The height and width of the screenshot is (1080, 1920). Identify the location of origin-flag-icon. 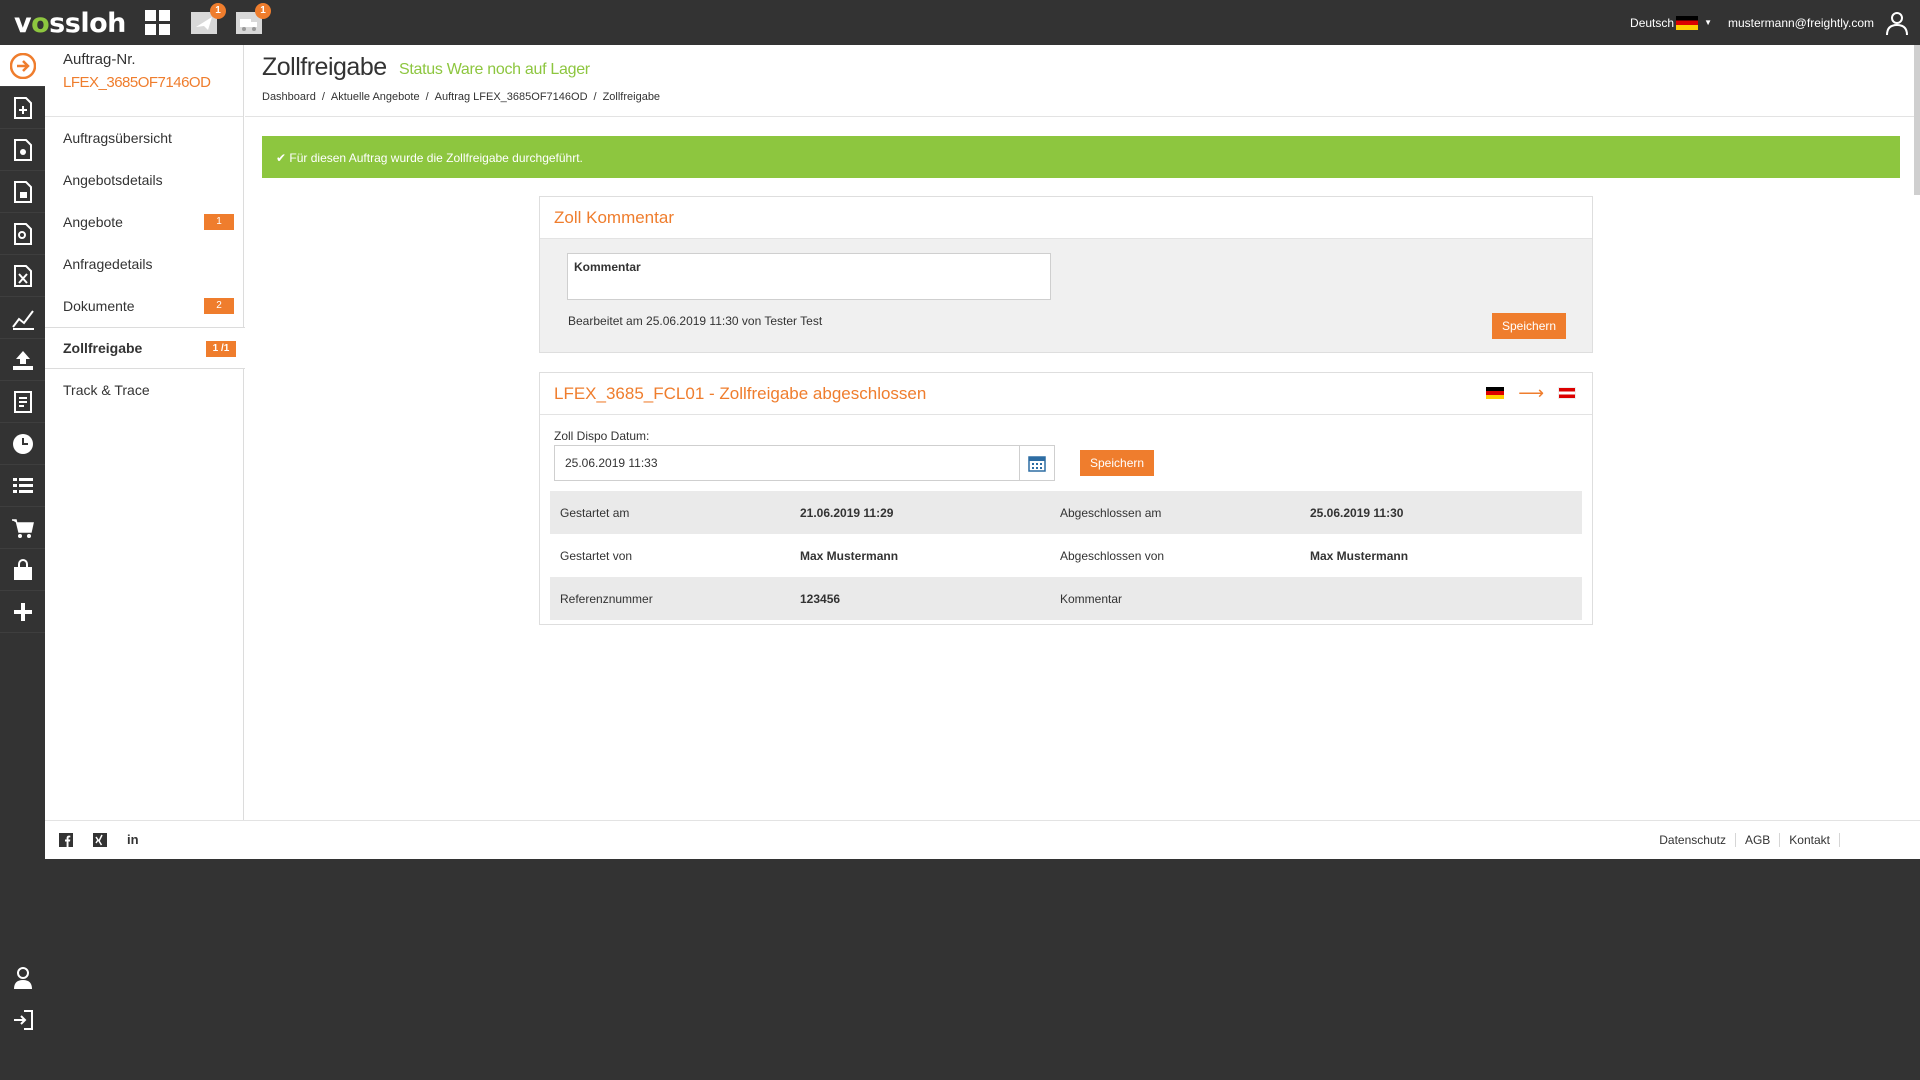
(1495, 393).